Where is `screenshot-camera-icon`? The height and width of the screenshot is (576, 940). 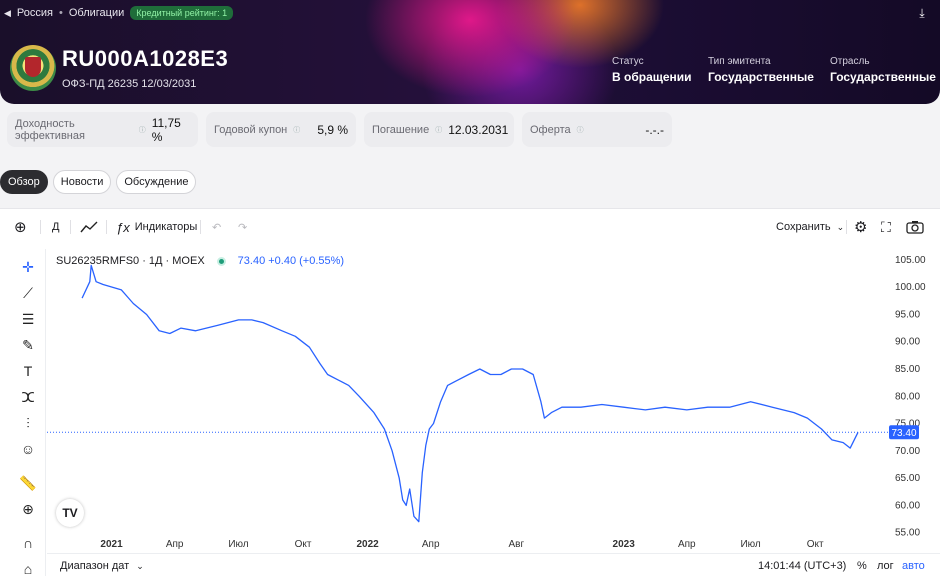
screenshot-camera-icon is located at coordinates (915, 227).